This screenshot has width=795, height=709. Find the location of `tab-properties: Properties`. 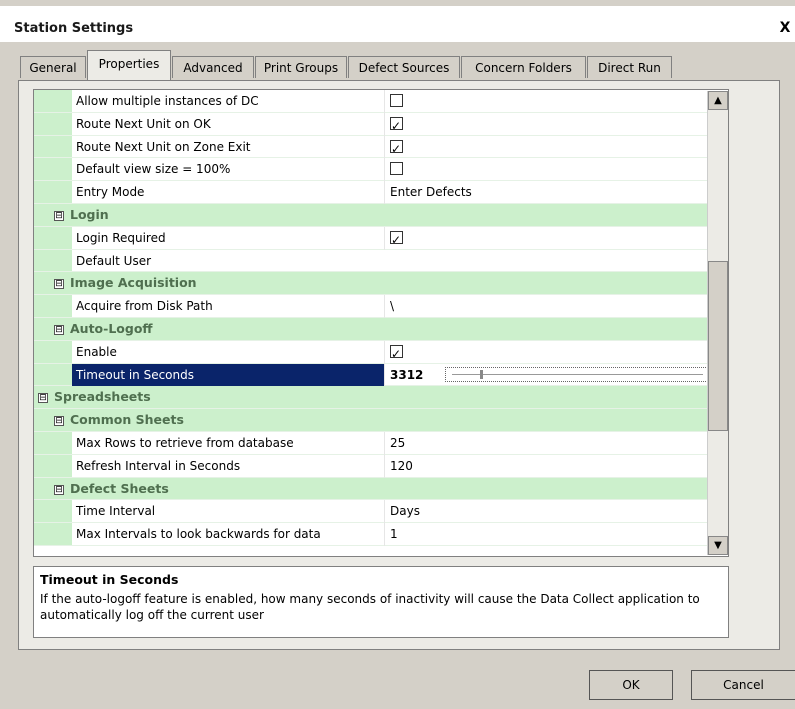

tab-properties: Properties is located at coordinates (129, 65).